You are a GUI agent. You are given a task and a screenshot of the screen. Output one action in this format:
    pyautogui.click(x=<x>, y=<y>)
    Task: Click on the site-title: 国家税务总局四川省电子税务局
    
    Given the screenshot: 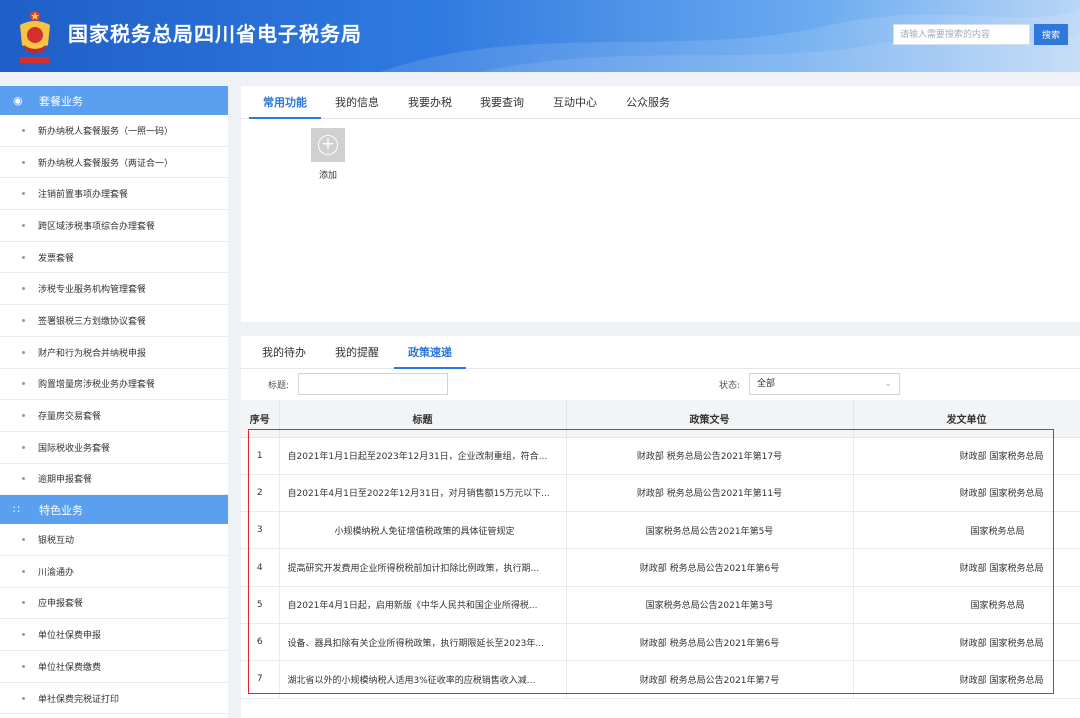 What is the action you would take?
    pyautogui.click(x=215, y=34)
    